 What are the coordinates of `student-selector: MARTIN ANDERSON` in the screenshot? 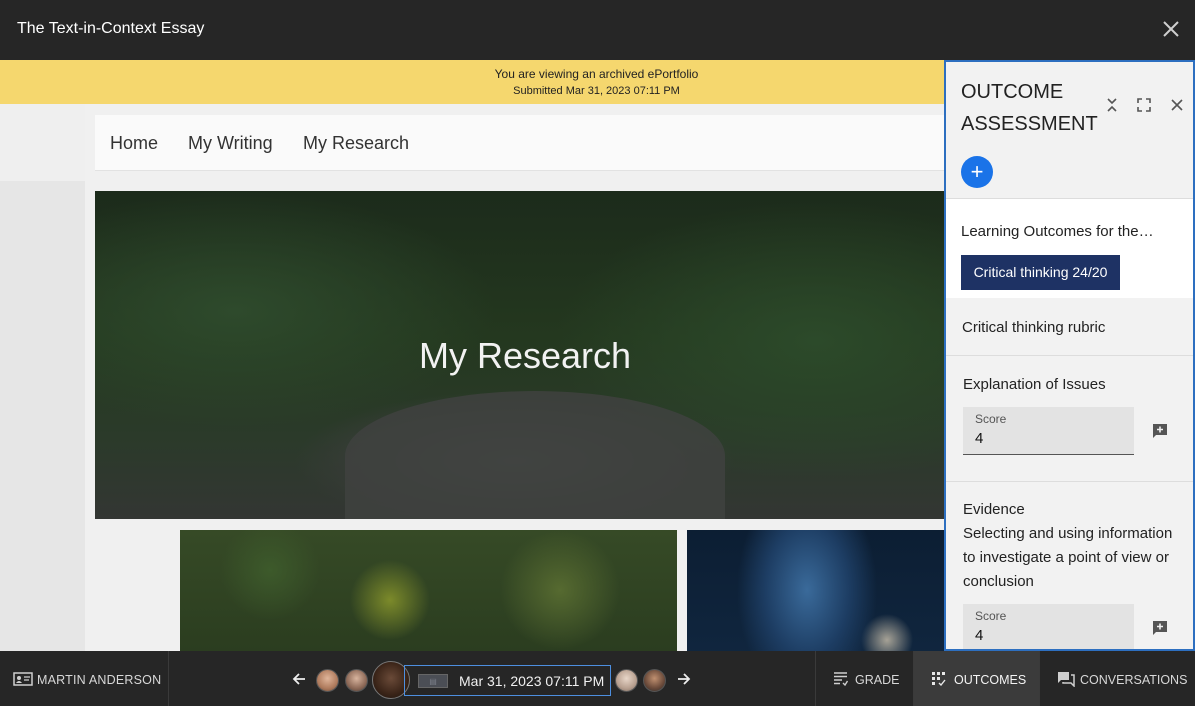 It's located at (84, 678).